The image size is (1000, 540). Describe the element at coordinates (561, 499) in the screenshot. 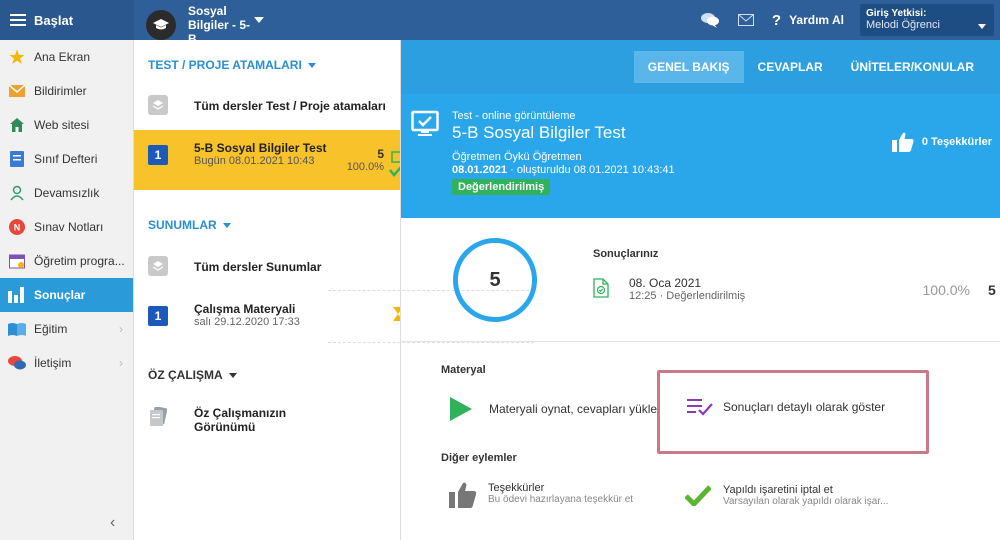

I see `thanks-action-subtitle: Bu ödevi hazırlayana teşekkür et` at that location.